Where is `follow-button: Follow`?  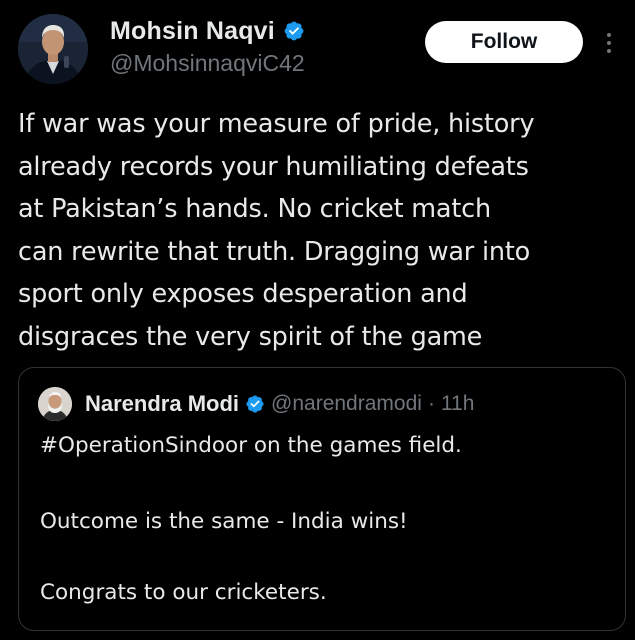 follow-button: Follow is located at coordinates (504, 42).